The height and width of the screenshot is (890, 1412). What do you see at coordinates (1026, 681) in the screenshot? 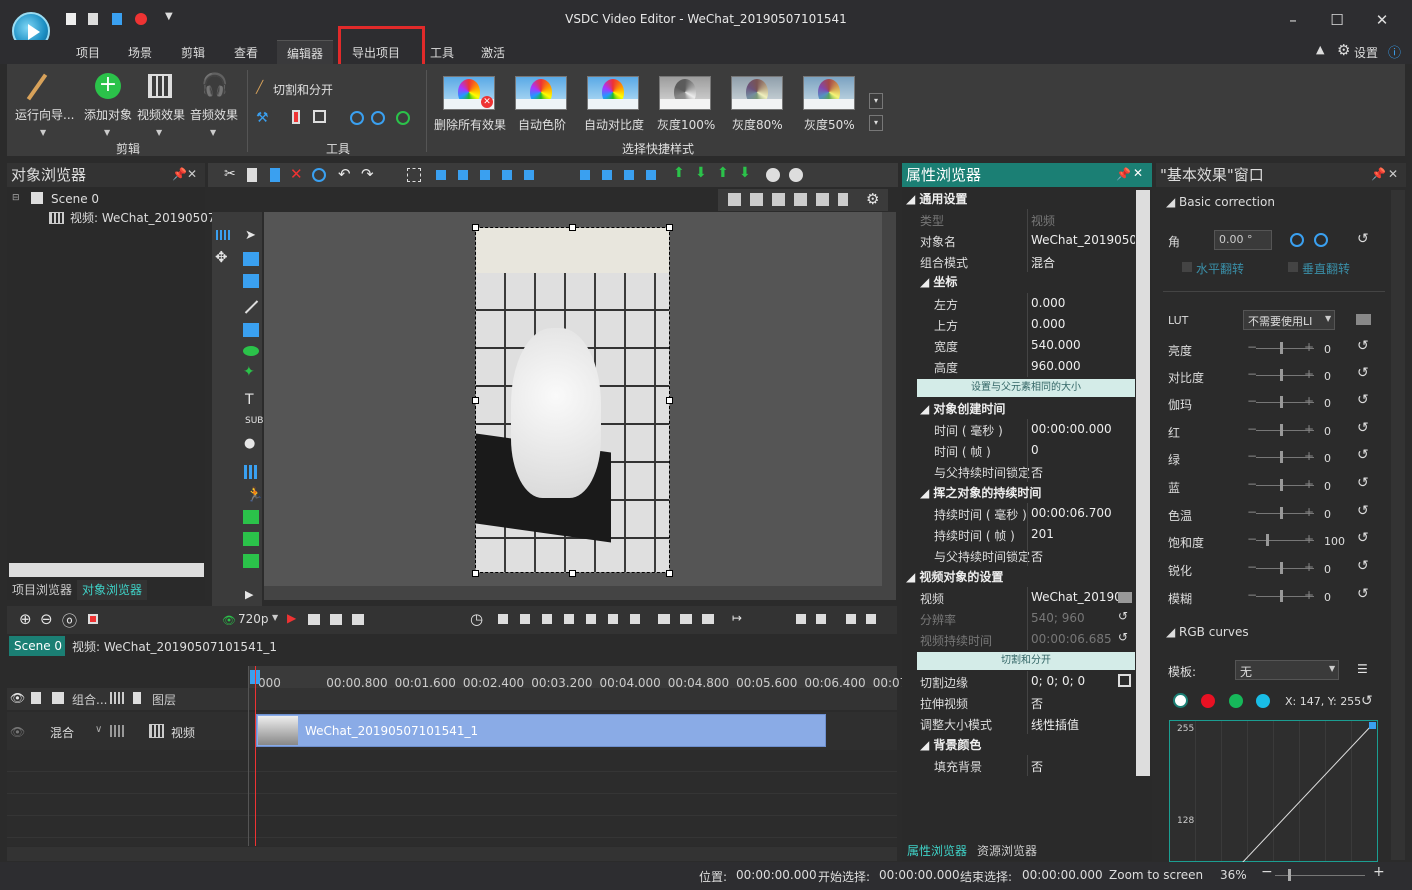
I see `prop-crop: 切割边缘 0; 0; 0; 0` at bounding box center [1026, 681].